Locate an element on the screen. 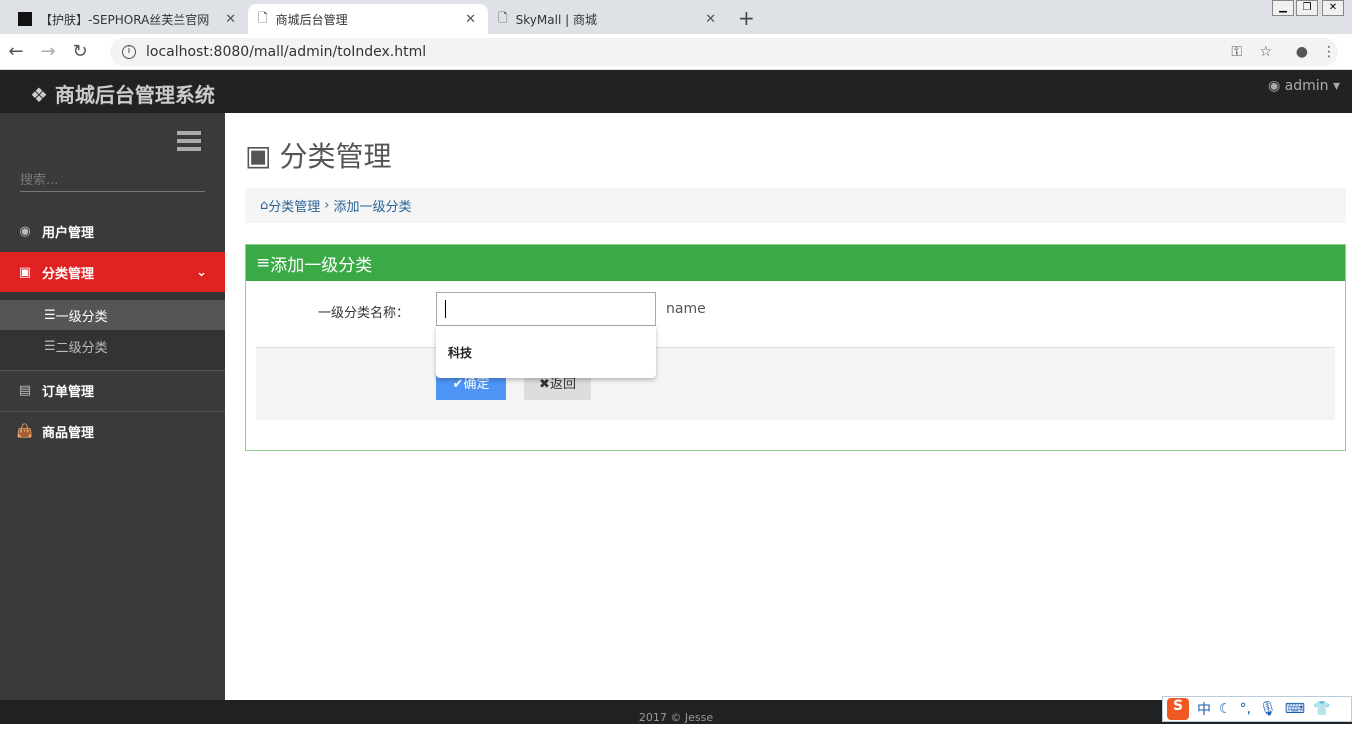 Image resolution: width=1352 pixels, height=736 pixels. sidebar-item-users: ◉ 用户管理 is located at coordinates (112, 231).